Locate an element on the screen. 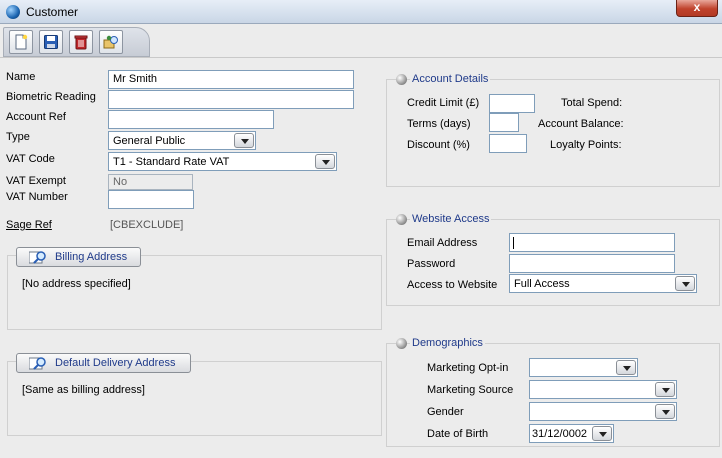 The width and height of the screenshot is (722, 458). access-website-select: Full Access is located at coordinates (603, 283).